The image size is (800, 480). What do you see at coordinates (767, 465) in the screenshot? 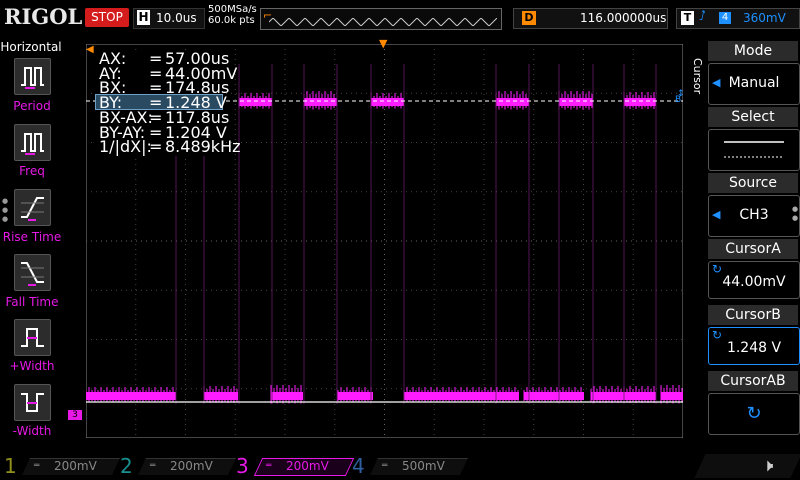
I see `sound-icon: 🕨` at bounding box center [767, 465].